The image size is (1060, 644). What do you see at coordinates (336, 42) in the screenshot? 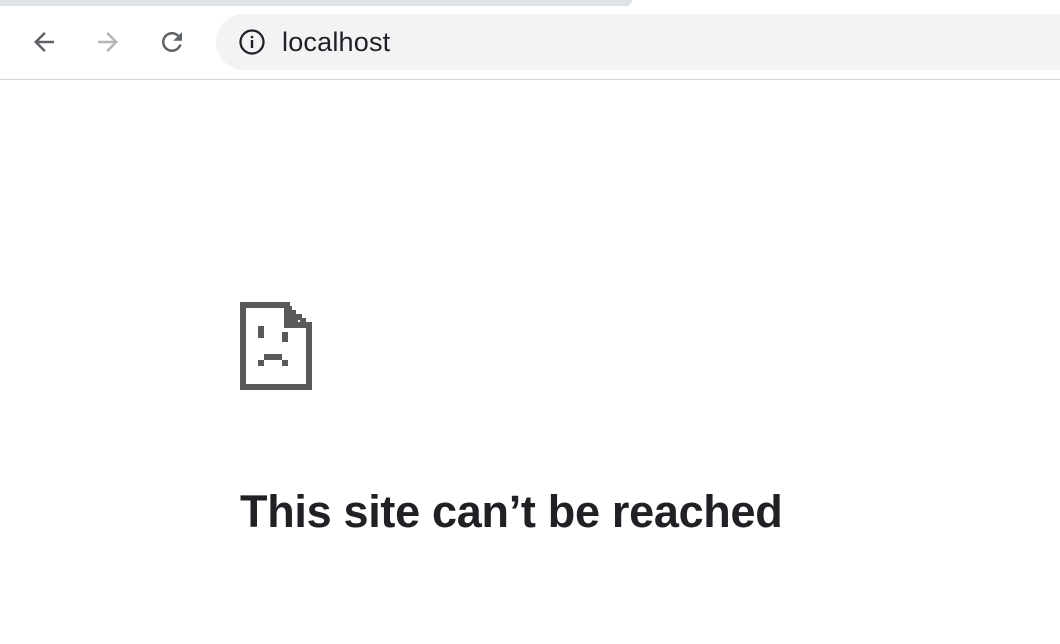
I see `url-text: localhost` at bounding box center [336, 42].